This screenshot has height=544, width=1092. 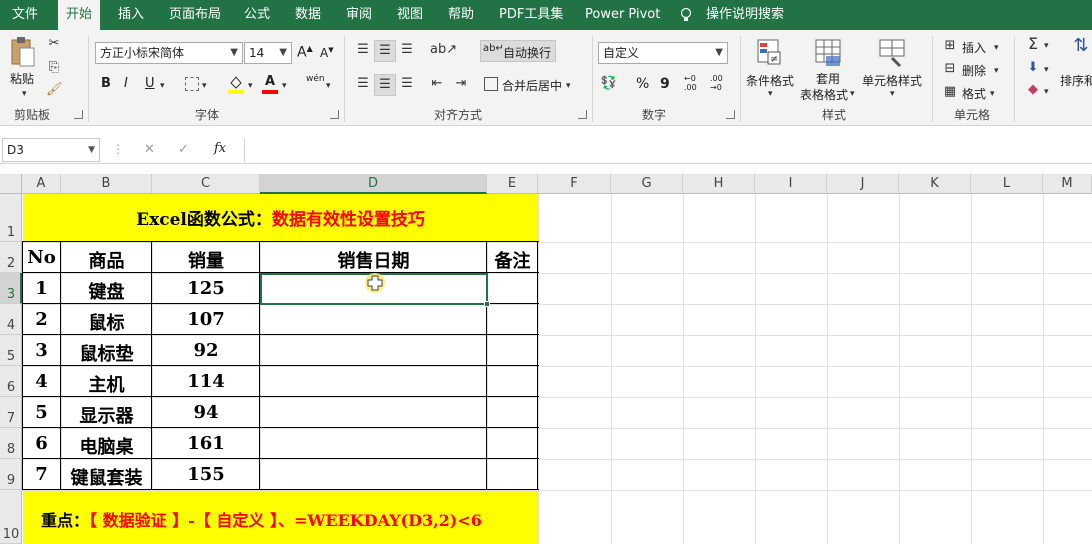 What do you see at coordinates (206, 381) in the screenshot?
I see `sales-cell: 114` at bounding box center [206, 381].